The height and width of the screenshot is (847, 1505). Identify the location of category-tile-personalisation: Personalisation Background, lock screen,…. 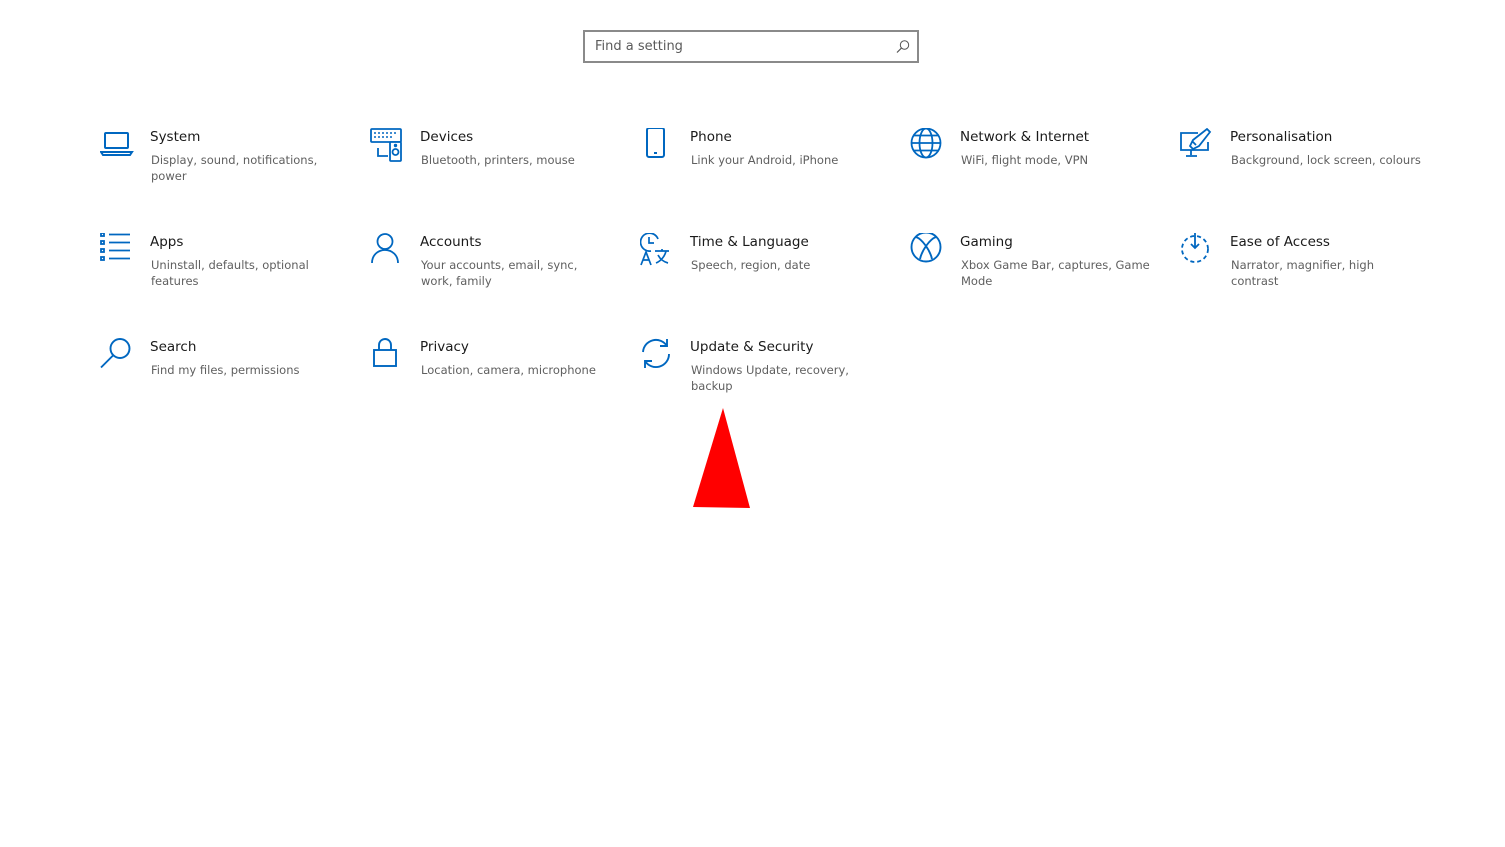
(1305, 173).